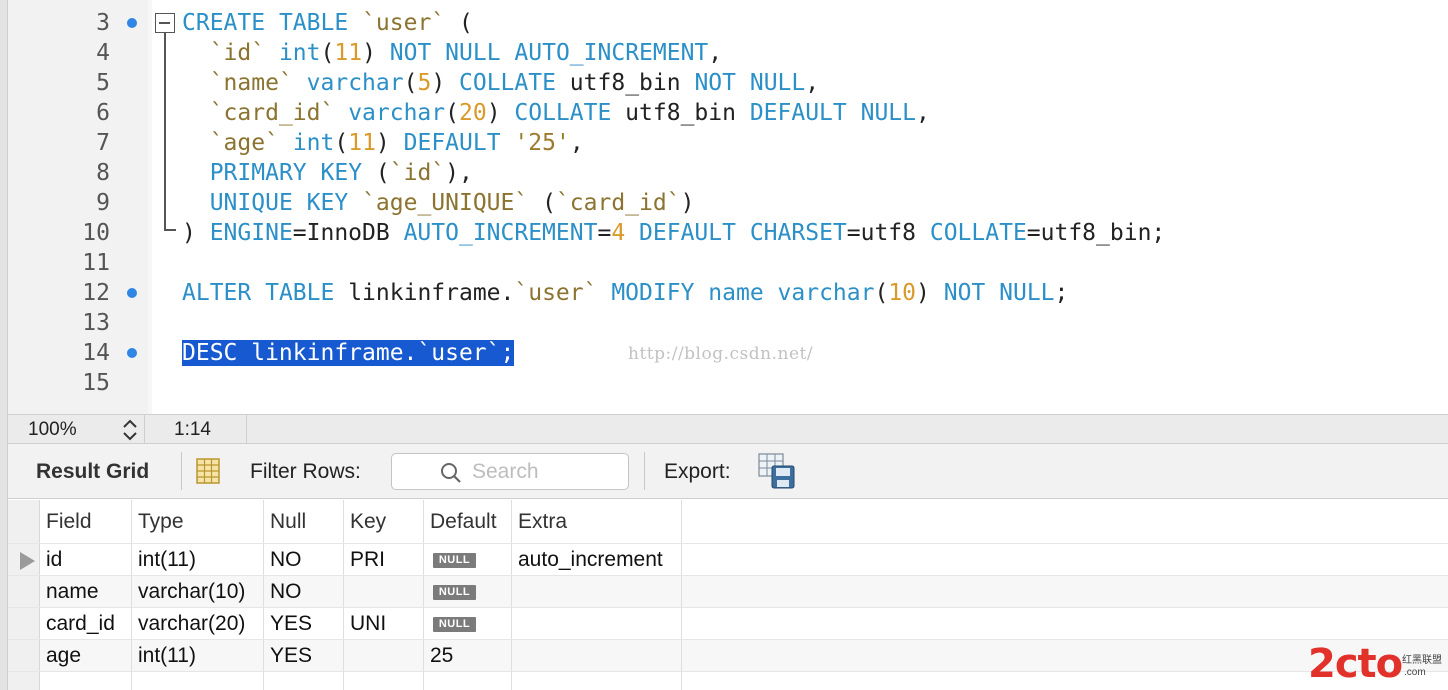  I want to click on grid-cell: varchar(20), so click(198, 623).